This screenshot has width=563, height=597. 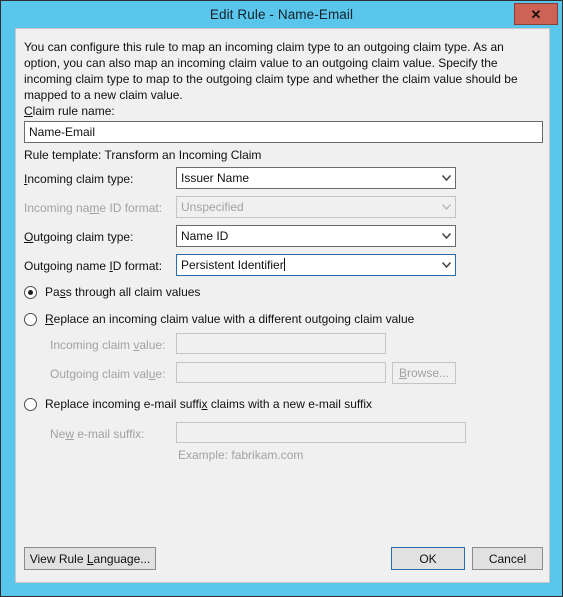 I want to click on close-icon: ✕, so click(x=536, y=14).